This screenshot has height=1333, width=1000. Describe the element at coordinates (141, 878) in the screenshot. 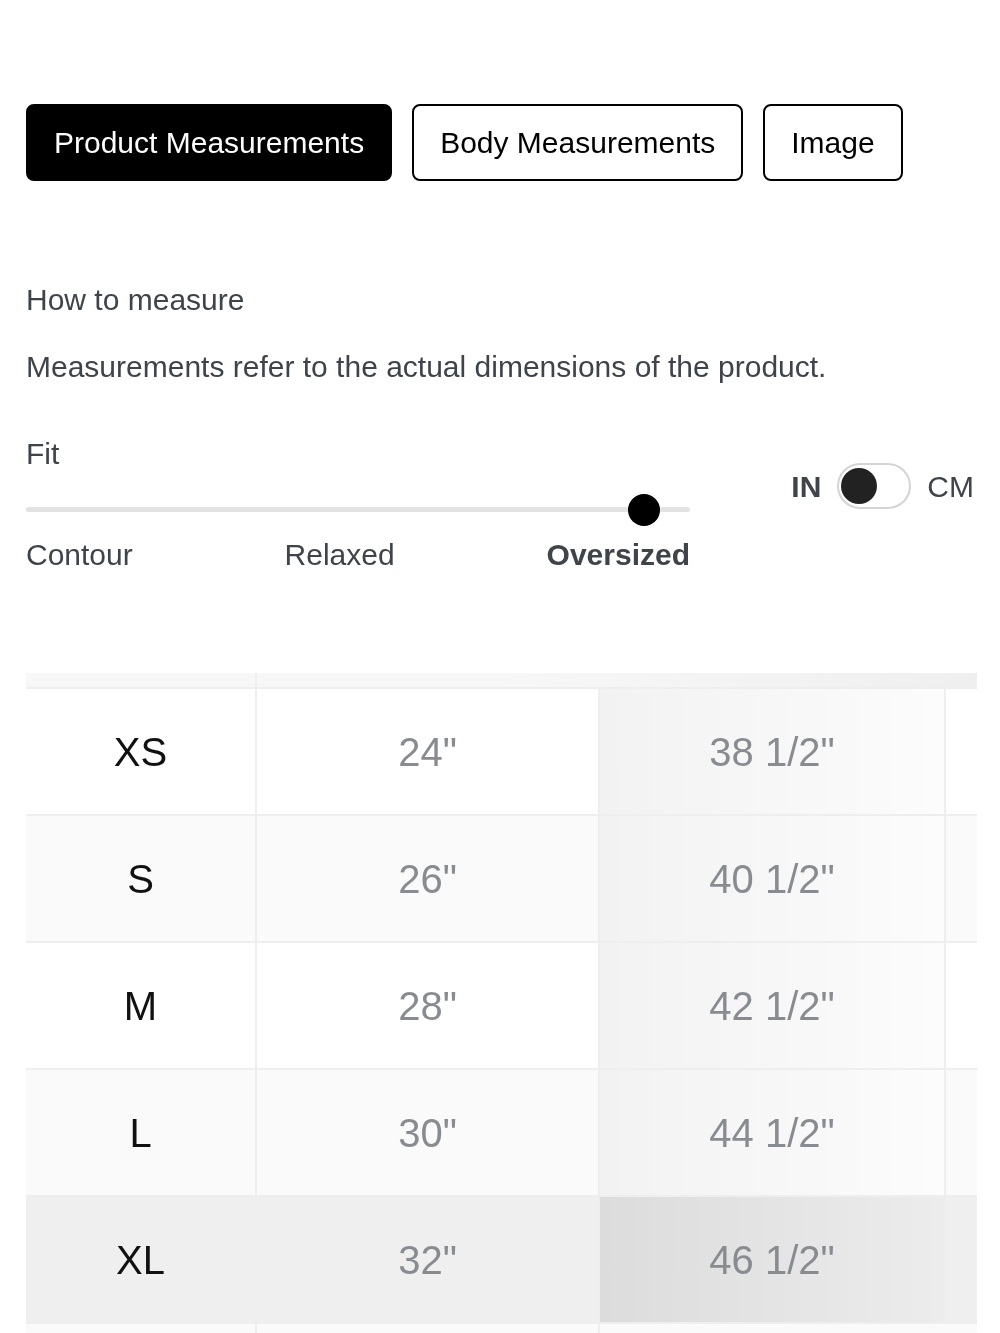

I see `table-cell: S` at that location.